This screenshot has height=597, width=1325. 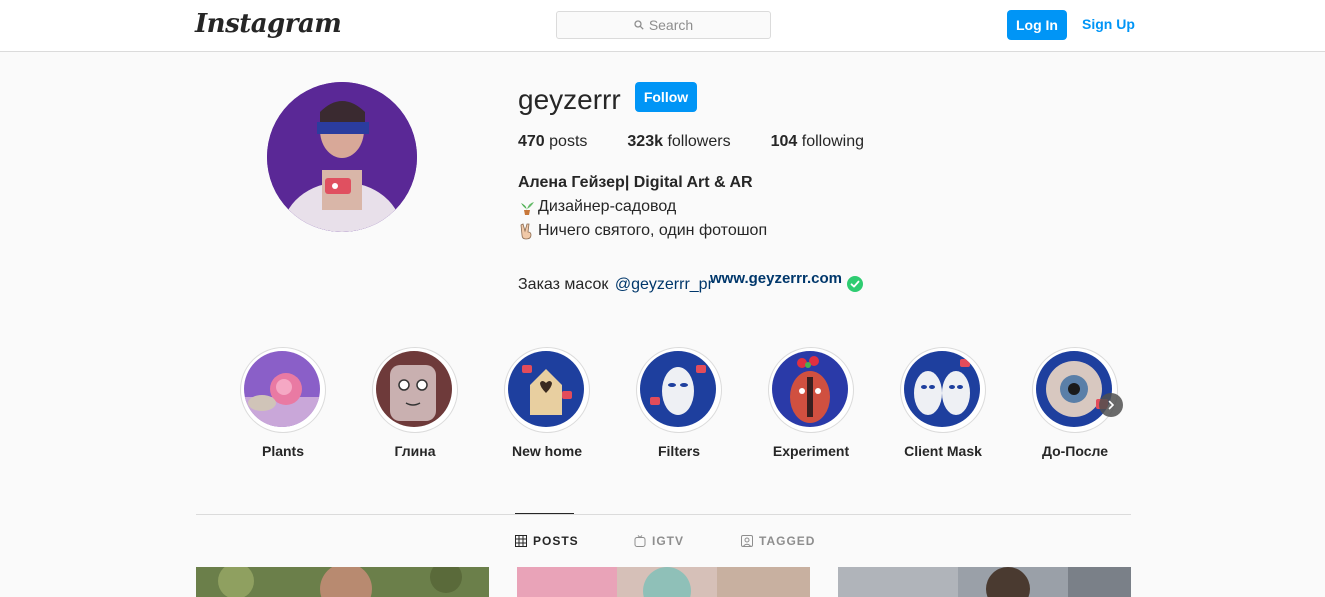 I want to click on highlight-label: Plants, so click(x=282, y=451).